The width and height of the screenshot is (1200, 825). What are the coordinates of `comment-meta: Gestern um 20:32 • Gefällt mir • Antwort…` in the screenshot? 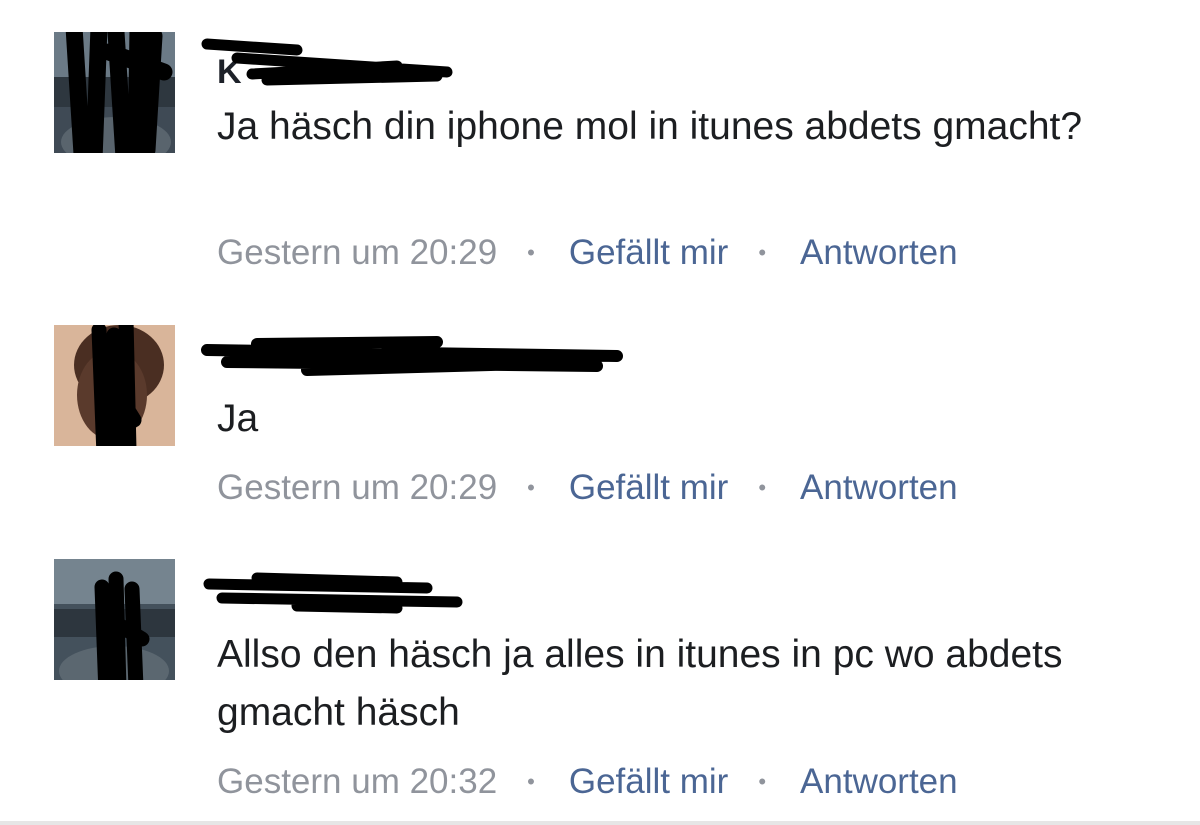 It's located at (587, 782).